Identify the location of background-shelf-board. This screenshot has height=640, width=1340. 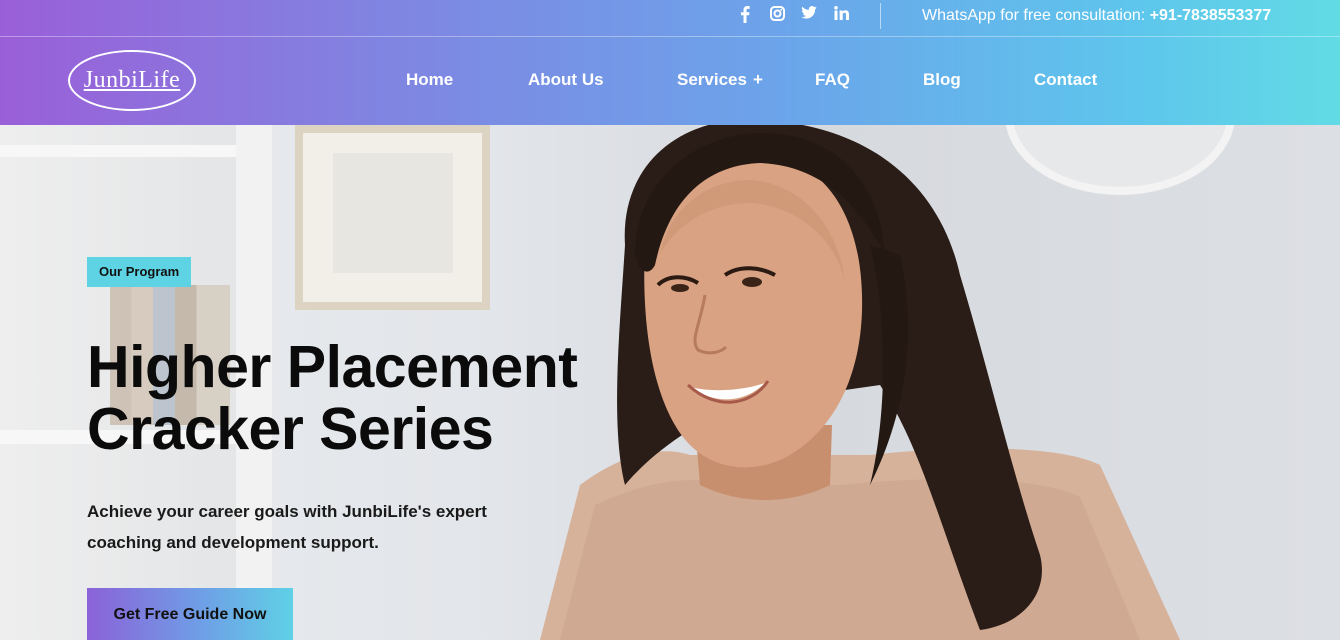
(125, 151).